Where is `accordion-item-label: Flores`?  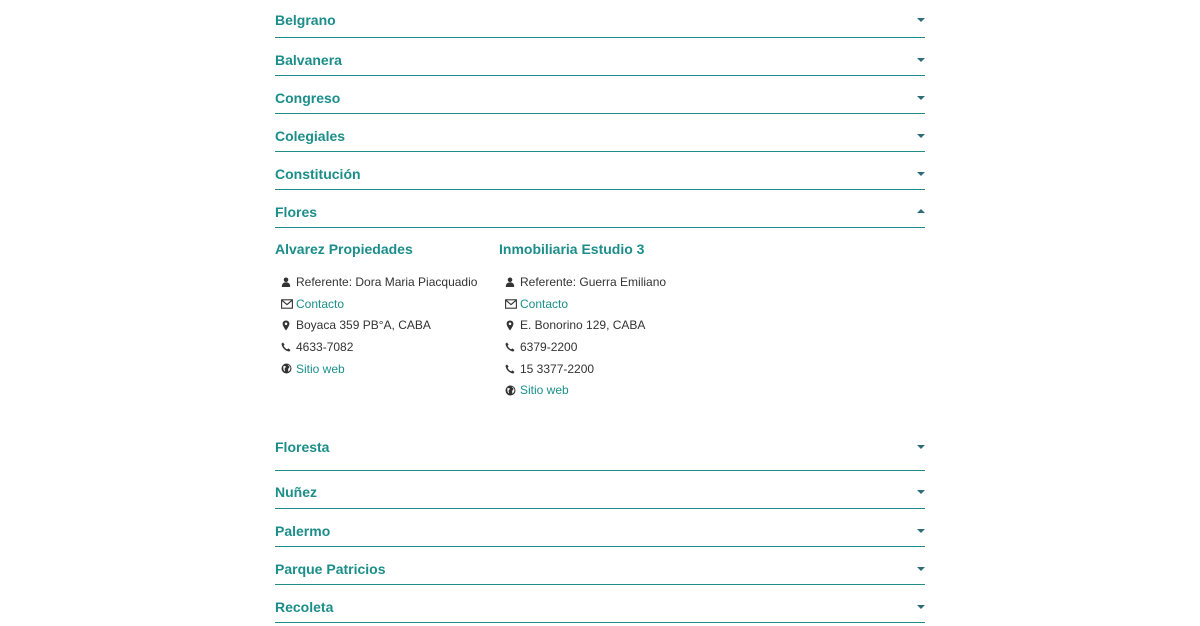 accordion-item-label: Flores is located at coordinates (296, 212).